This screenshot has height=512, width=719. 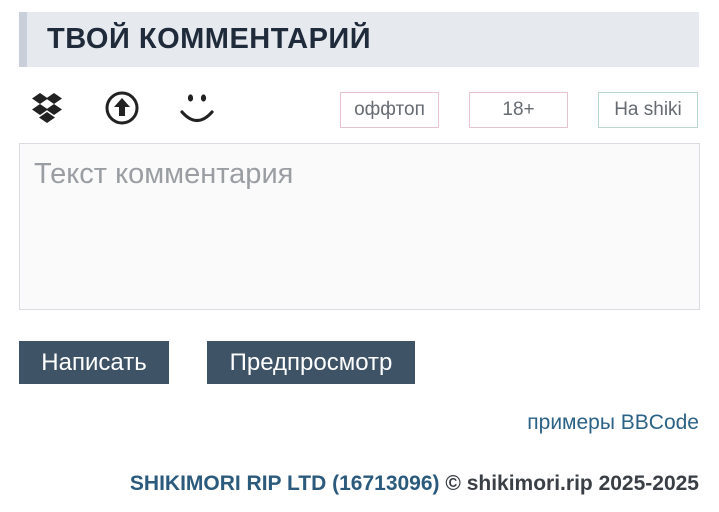 What do you see at coordinates (572, 483) in the screenshot?
I see `footer-copyright: © shikimori.rip 2025-2025` at bounding box center [572, 483].